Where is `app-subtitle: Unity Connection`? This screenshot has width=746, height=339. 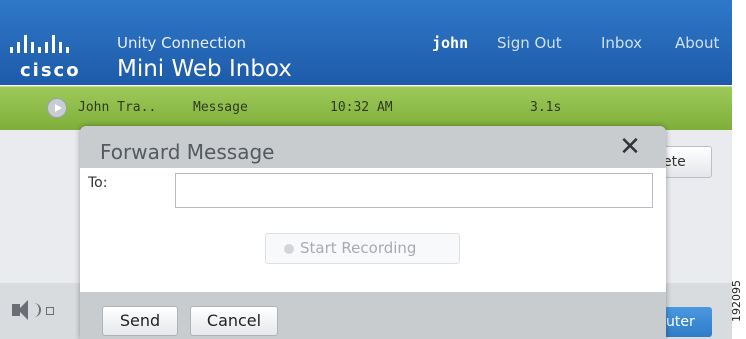 app-subtitle: Unity Connection is located at coordinates (182, 43).